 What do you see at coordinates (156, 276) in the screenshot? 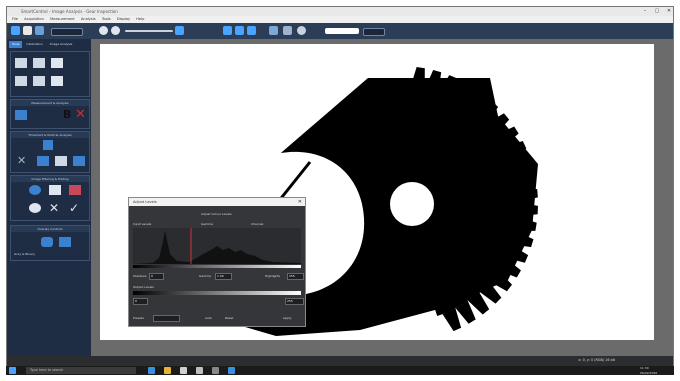
I see `shadows-input: 0` at bounding box center [156, 276].